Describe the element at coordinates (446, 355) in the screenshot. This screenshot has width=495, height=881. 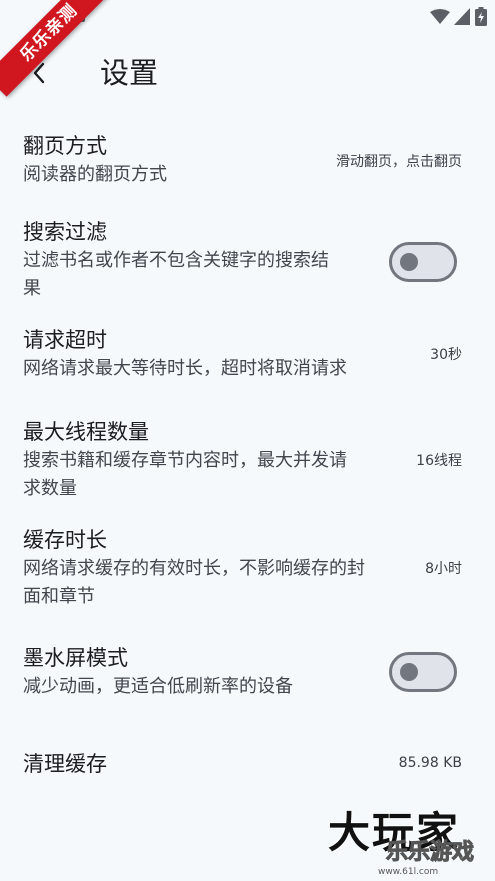
I see `setting-value: 30秒` at that location.